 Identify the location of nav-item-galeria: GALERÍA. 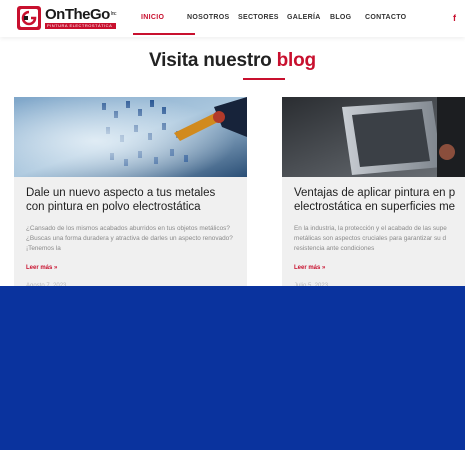
(308, 18).